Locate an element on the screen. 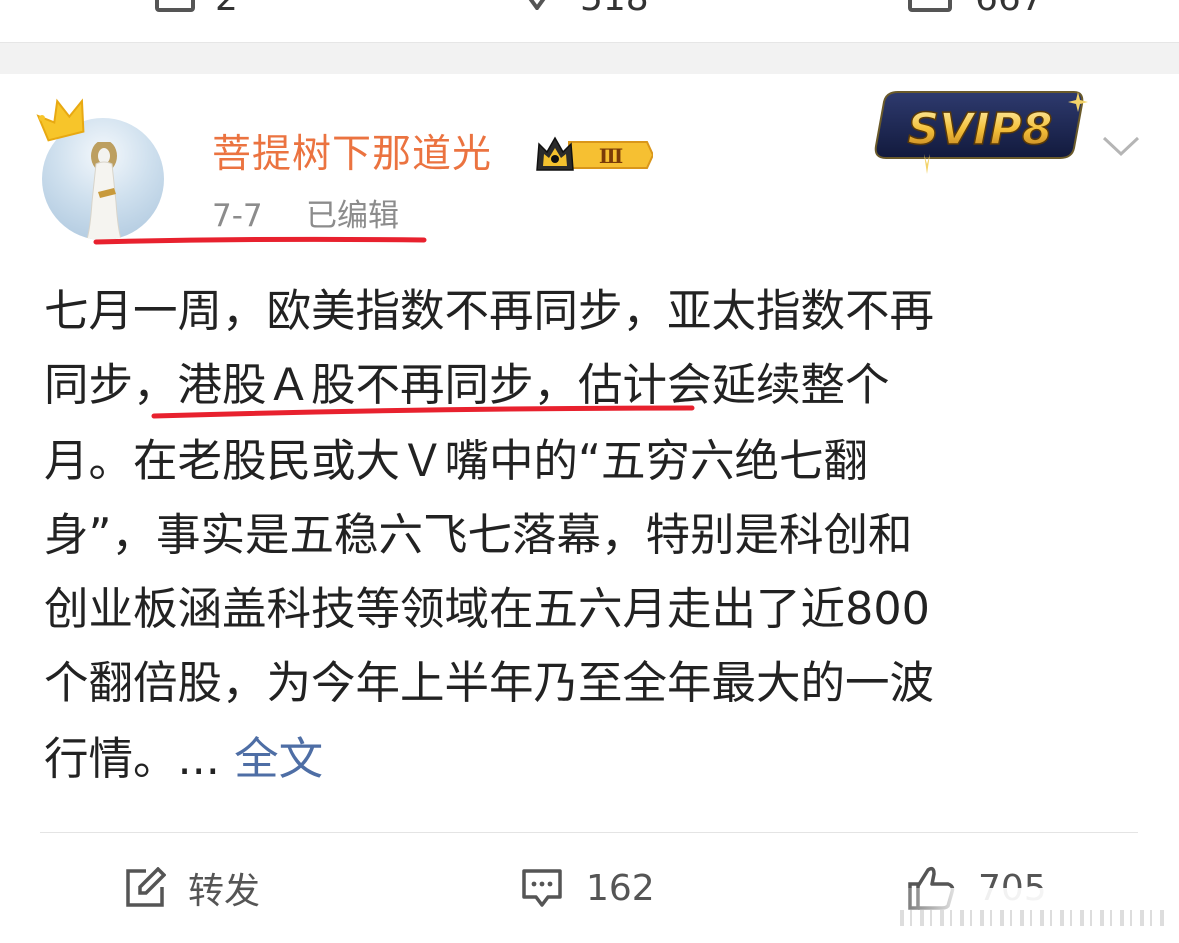  avatar-wrapper is located at coordinates (106, 171).